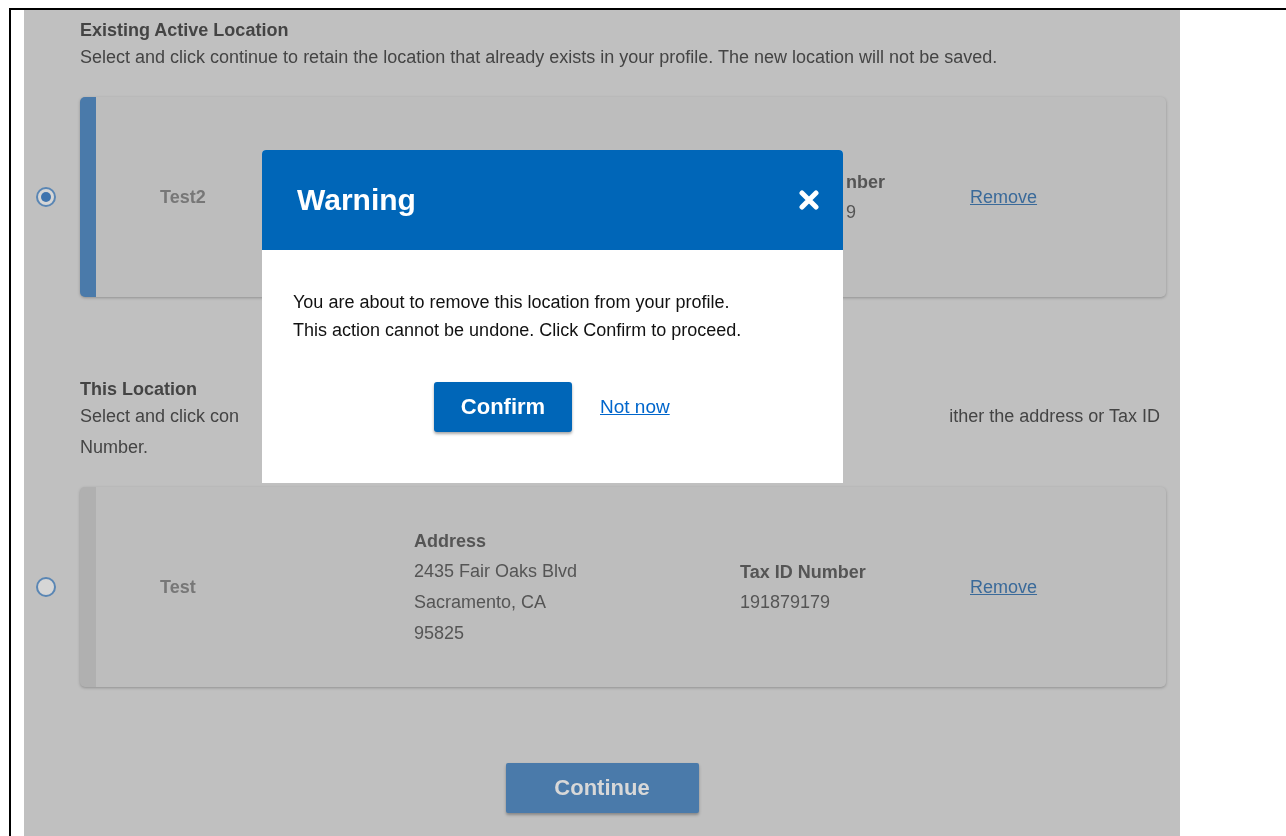 The width and height of the screenshot is (1286, 836). I want to click on section-heading: This Location, so click(139, 389).